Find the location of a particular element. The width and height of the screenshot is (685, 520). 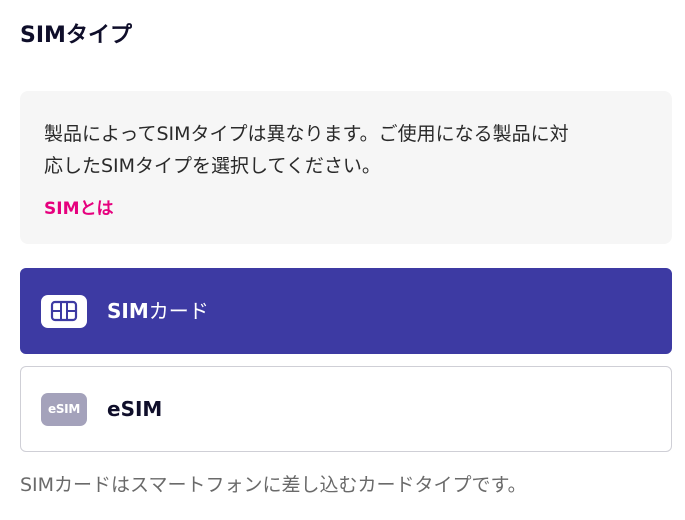

esim-icon: eSIM is located at coordinates (64, 409).